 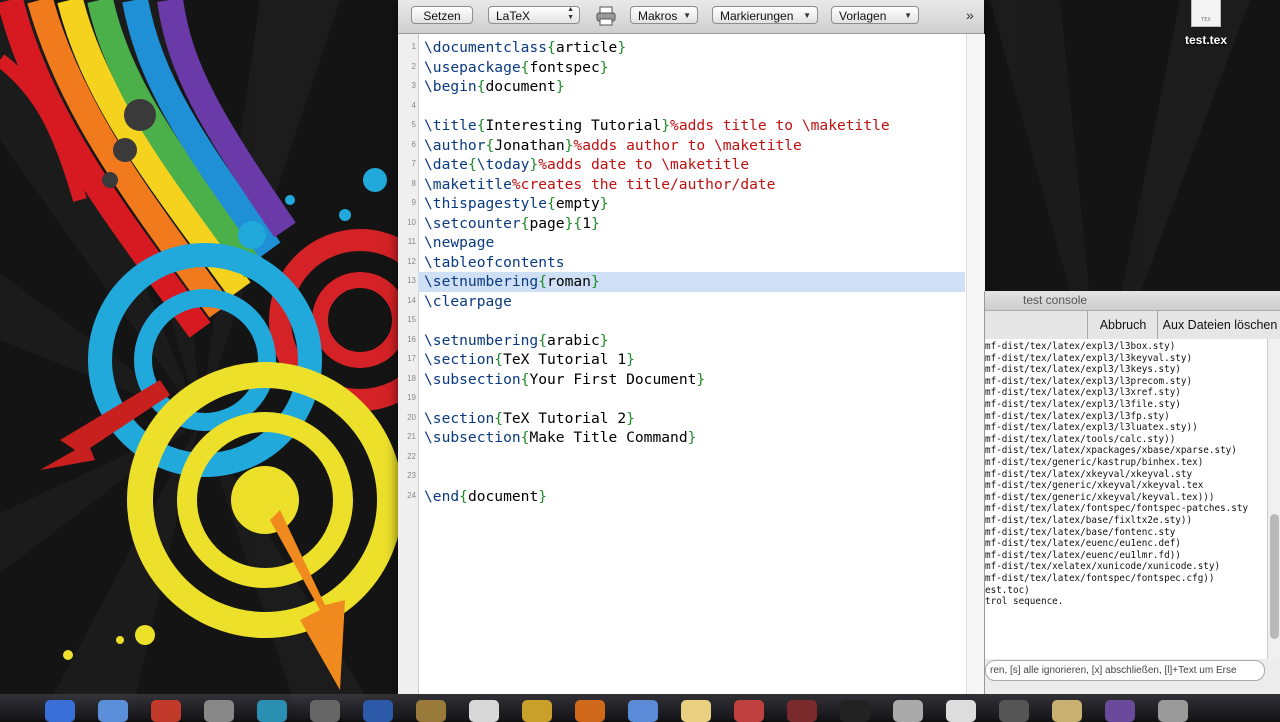 I want to click on delete-aux-button: Aux Dateien löschen, so click(x=1218, y=325).